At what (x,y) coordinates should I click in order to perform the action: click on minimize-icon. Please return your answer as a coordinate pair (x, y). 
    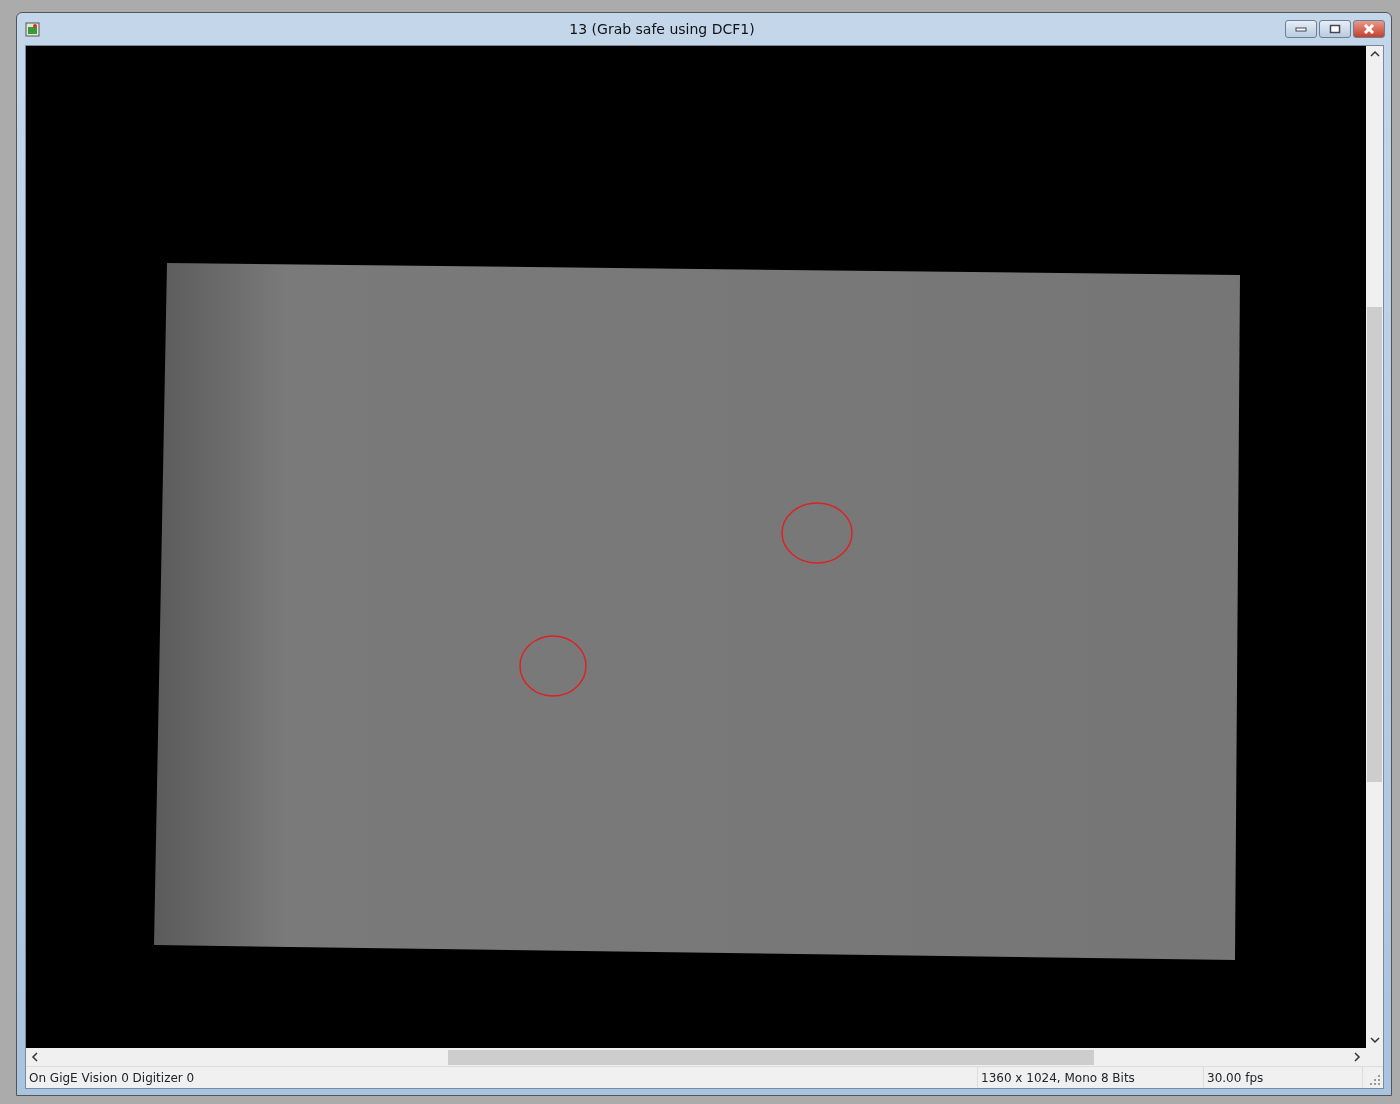
    Looking at the image, I should click on (1301, 29).